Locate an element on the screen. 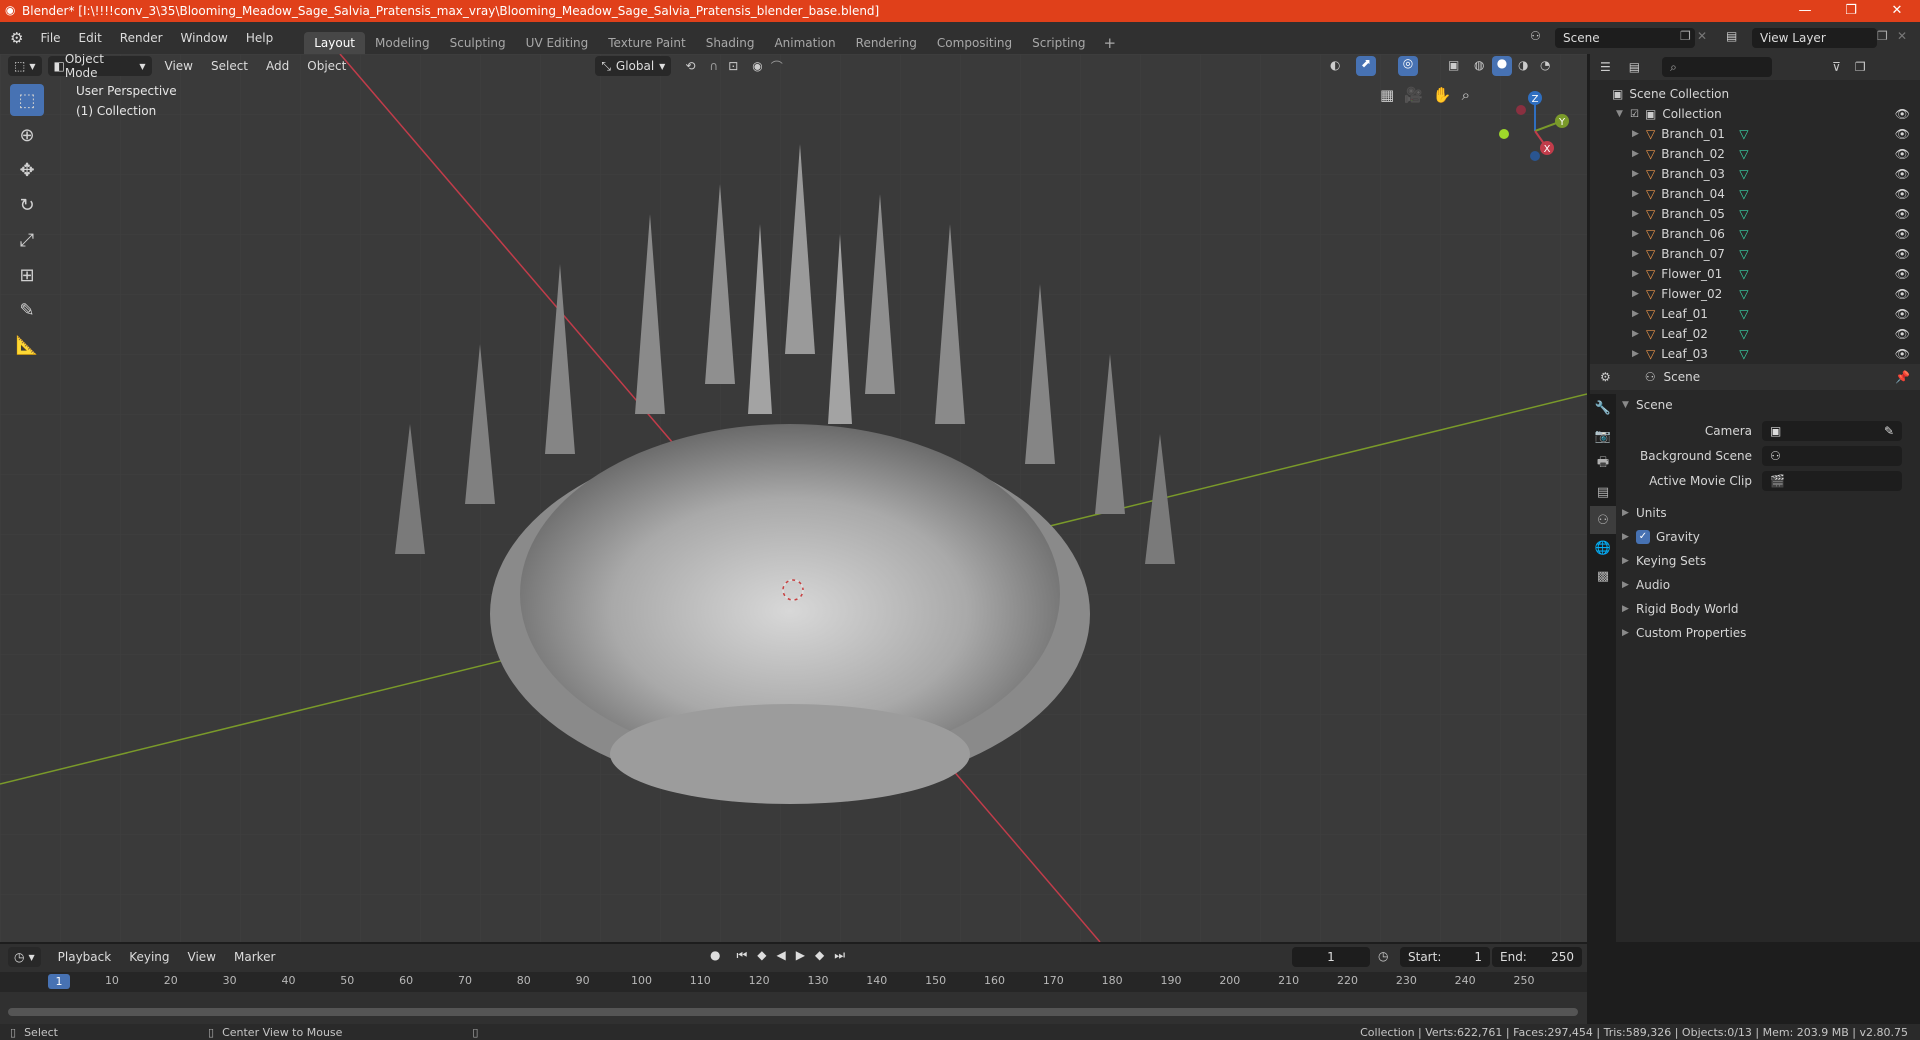 The height and width of the screenshot is (1040, 1920). outliner-row-object: ▶ ▽ Leaf_03 ▽ 👁 is located at coordinates (1755, 354).